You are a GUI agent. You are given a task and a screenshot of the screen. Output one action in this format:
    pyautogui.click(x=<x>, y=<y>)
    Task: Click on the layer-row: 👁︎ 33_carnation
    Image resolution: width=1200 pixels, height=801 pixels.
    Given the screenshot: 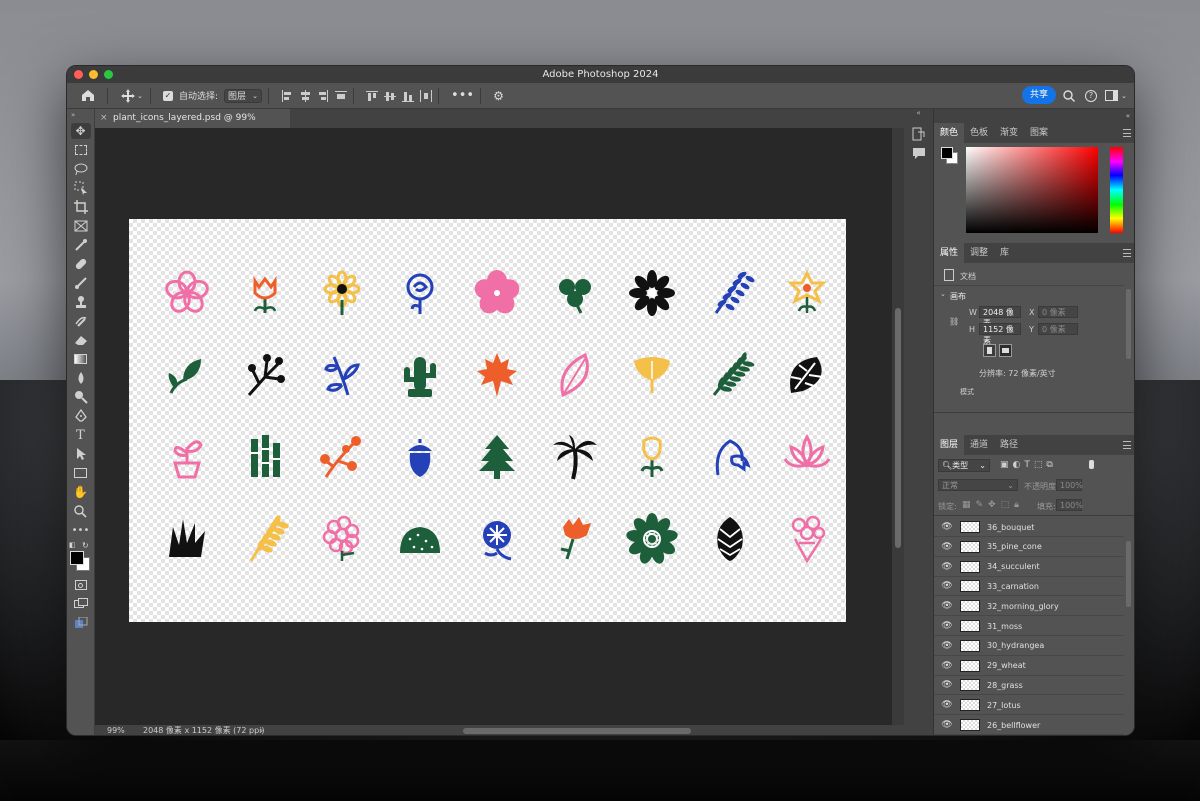 What is the action you would take?
    pyautogui.click(x=1029, y=587)
    